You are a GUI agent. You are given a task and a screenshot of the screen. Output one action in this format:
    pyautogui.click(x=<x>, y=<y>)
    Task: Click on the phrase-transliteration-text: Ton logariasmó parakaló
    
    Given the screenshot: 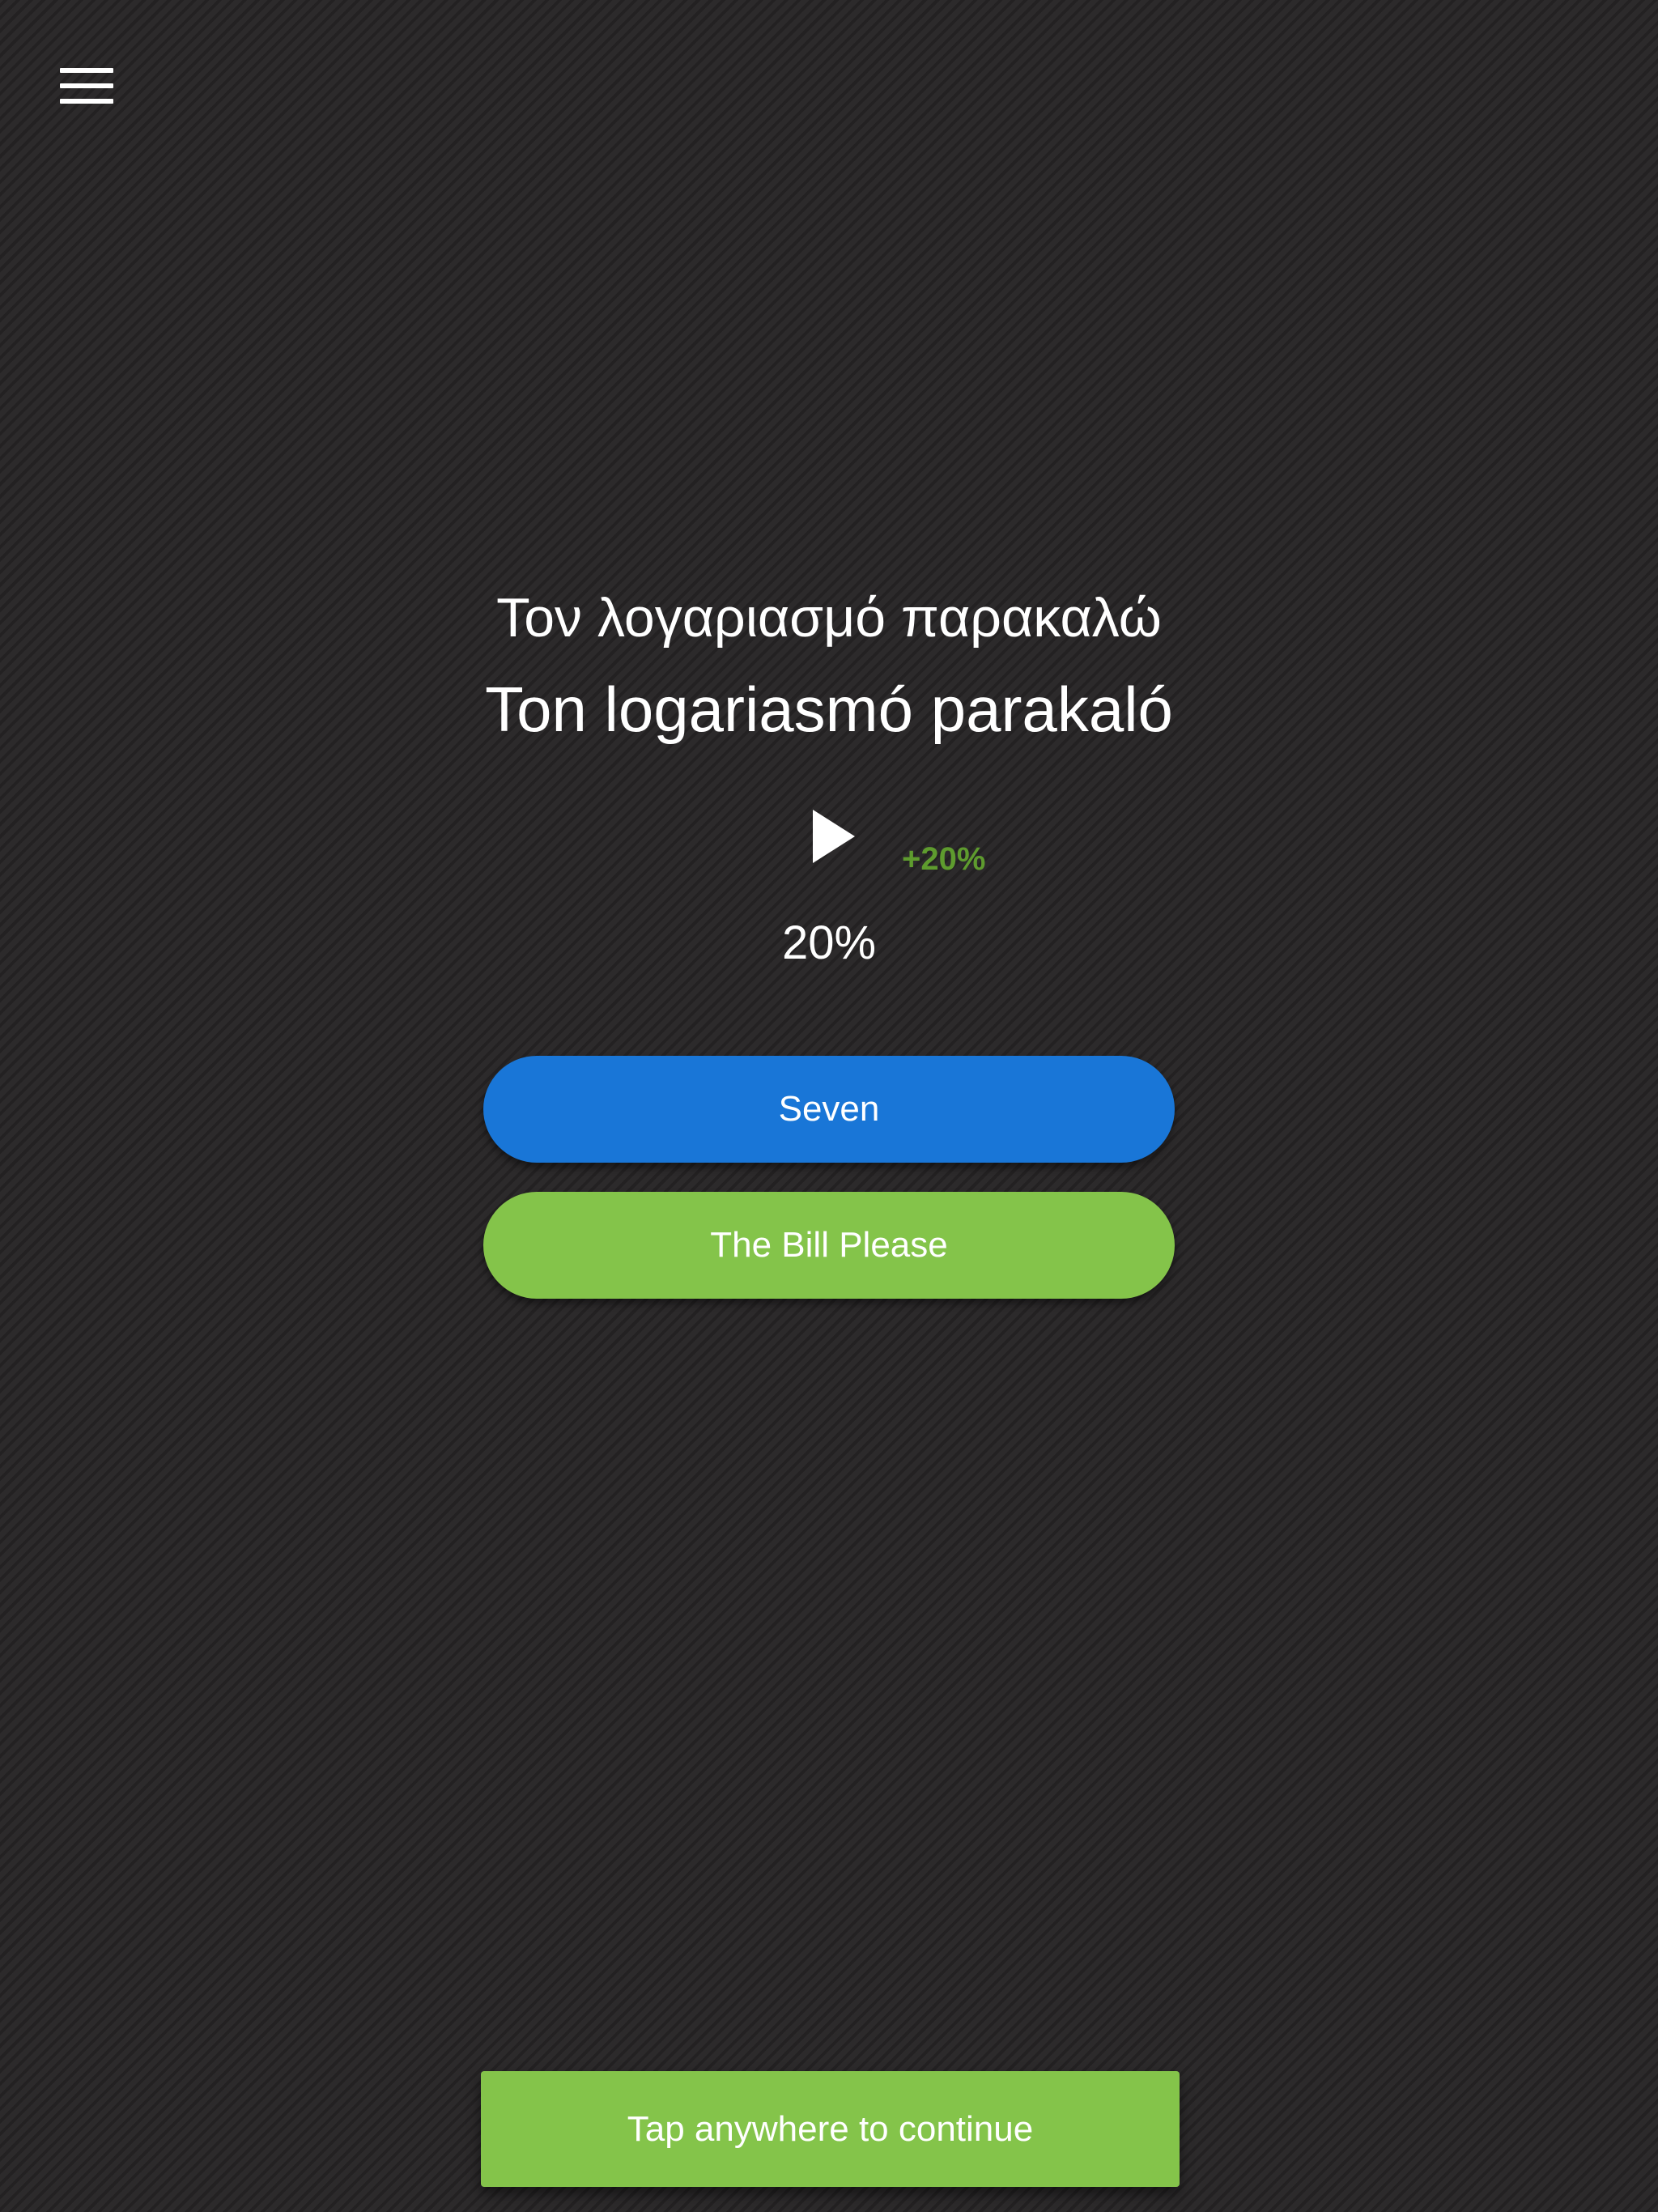 What is the action you would take?
    pyautogui.click(x=829, y=710)
    